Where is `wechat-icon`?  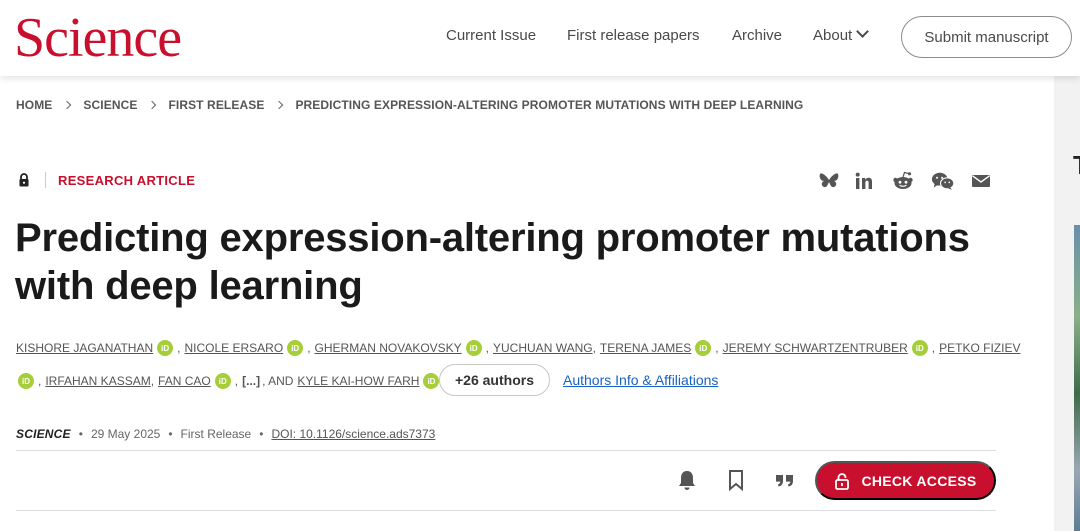
wechat-icon is located at coordinates (943, 181).